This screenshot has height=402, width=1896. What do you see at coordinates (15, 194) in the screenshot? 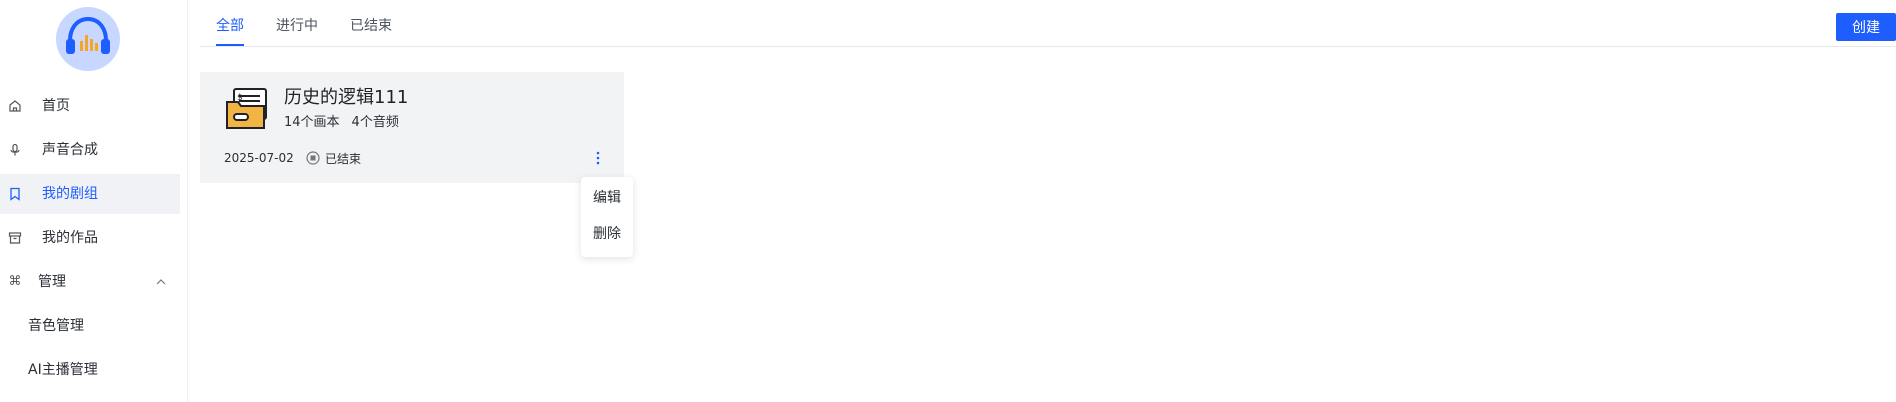
I see `bookmark-icon` at bounding box center [15, 194].